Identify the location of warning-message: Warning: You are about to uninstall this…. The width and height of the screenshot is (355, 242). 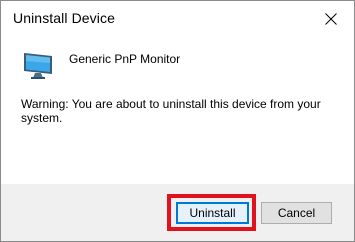
(171, 111).